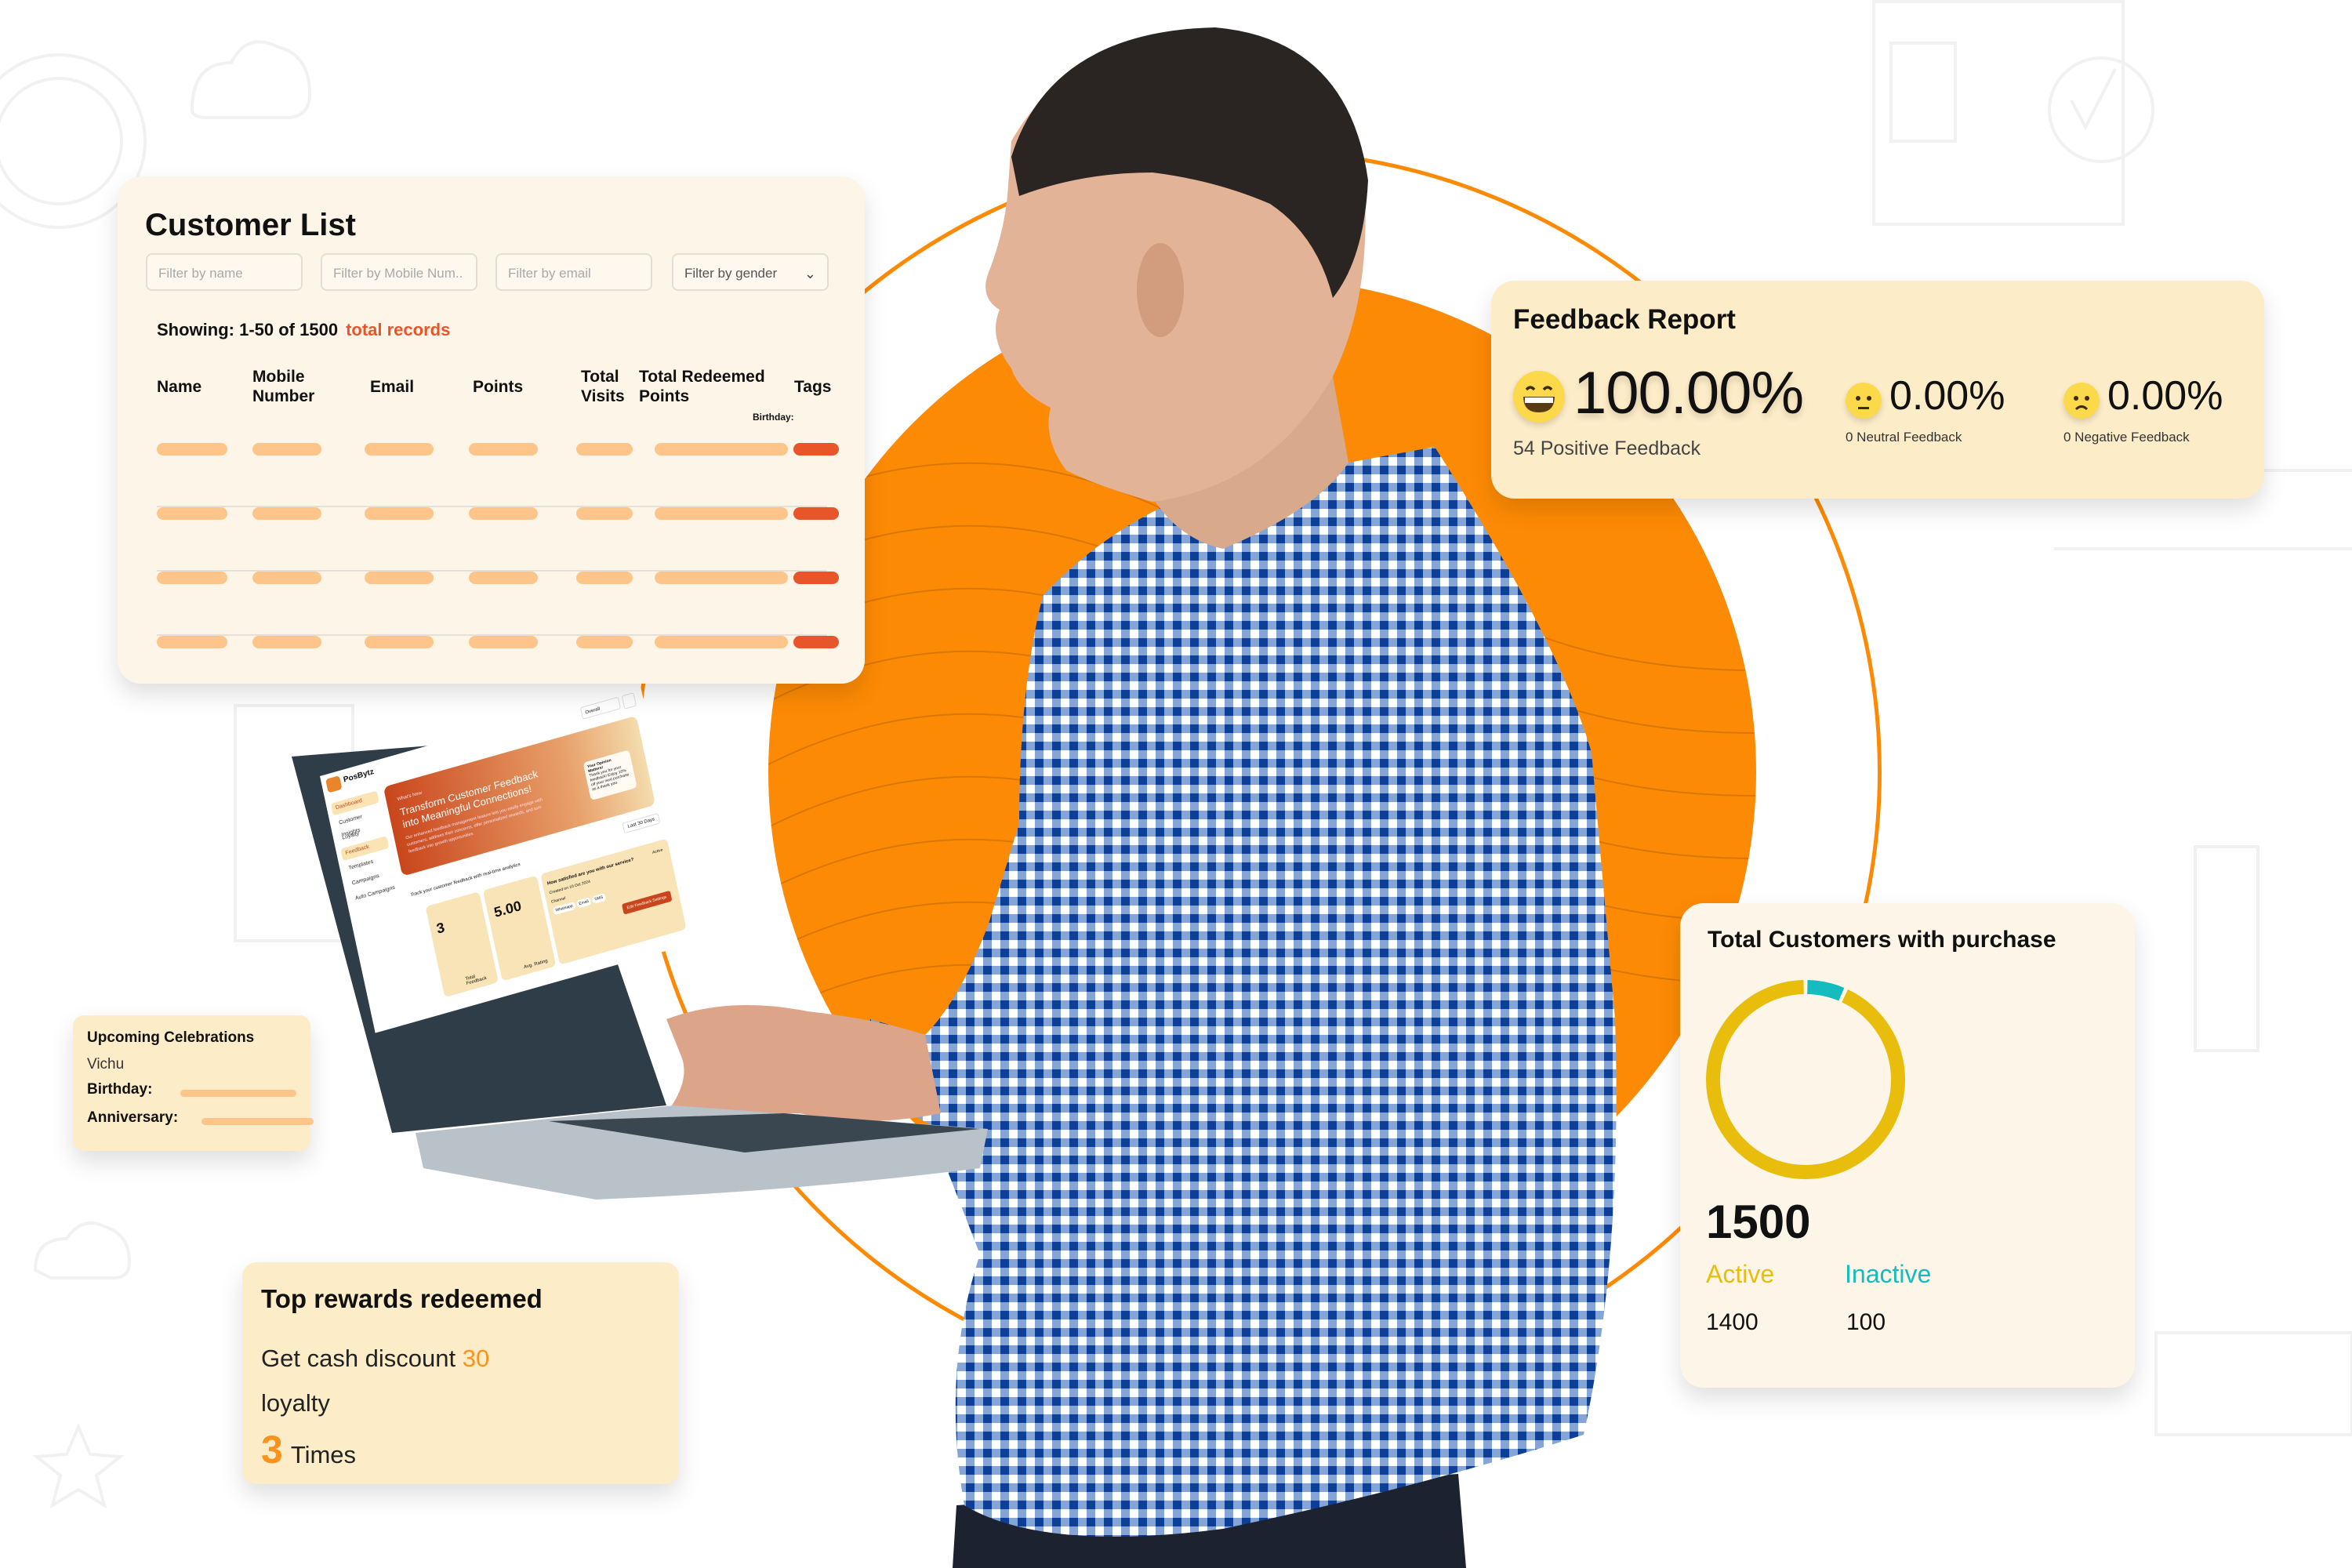 The height and width of the screenshot is (1568, 2352). What do you see at coordinates (810, 273) in the screenshot?
I see `chevron-down-icon: ⌄` at bounding box center [810, 273].